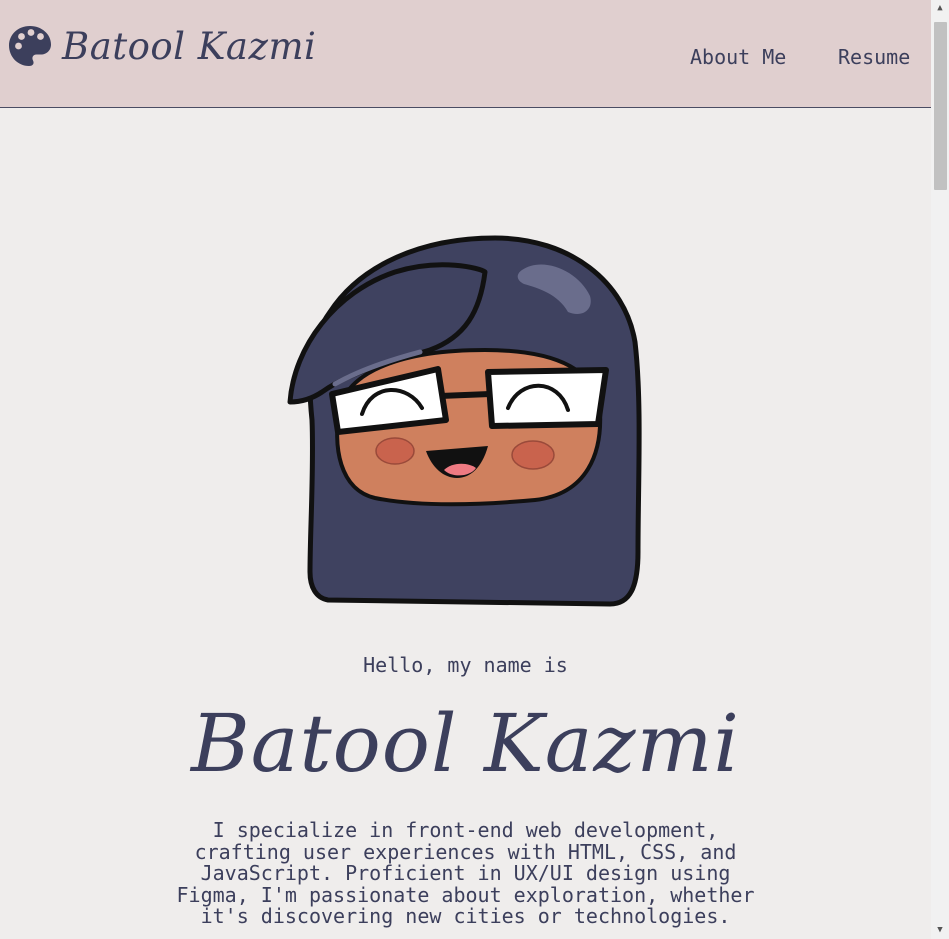 The width and height of the screenshot is (949, 939). Describe the element at coordinates (940, 930) in the screenshot. I see `scroll-down-arrow-icon: ▼` at that location.